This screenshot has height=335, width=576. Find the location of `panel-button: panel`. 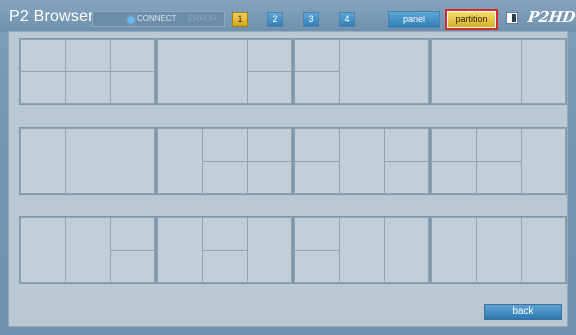

panel-button: panel is located at coordinates (414, 19).